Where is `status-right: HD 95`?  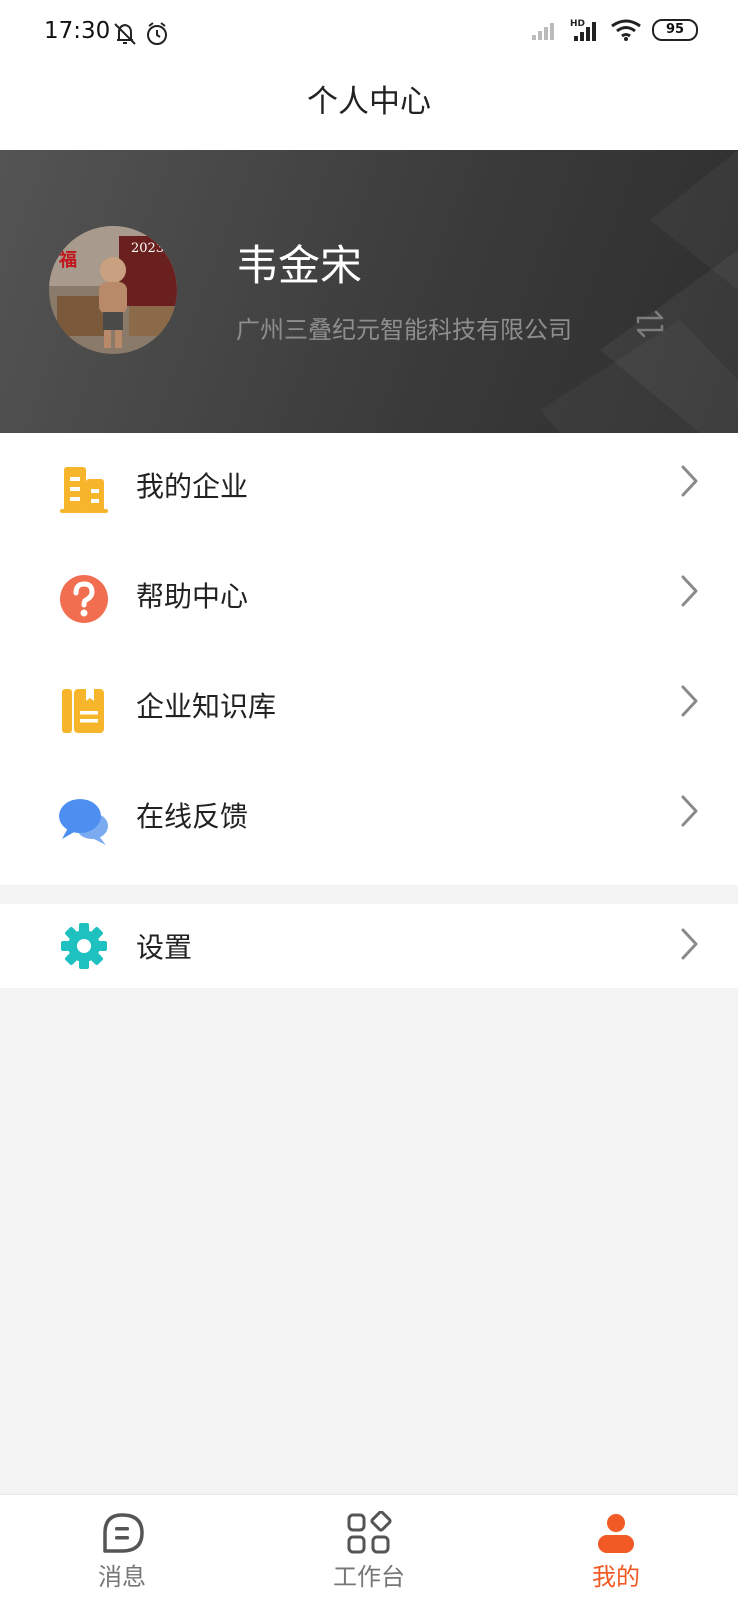
status-right: HD 95 is located at coordinates (615, 30).